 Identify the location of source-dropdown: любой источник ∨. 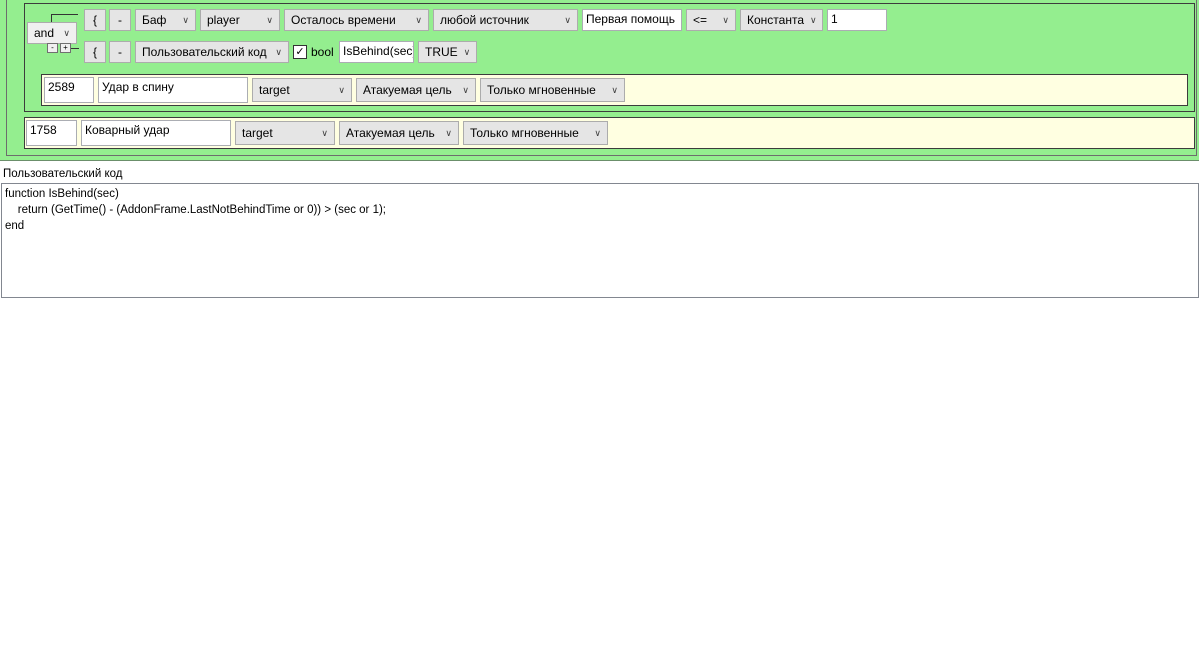
(505, 20).